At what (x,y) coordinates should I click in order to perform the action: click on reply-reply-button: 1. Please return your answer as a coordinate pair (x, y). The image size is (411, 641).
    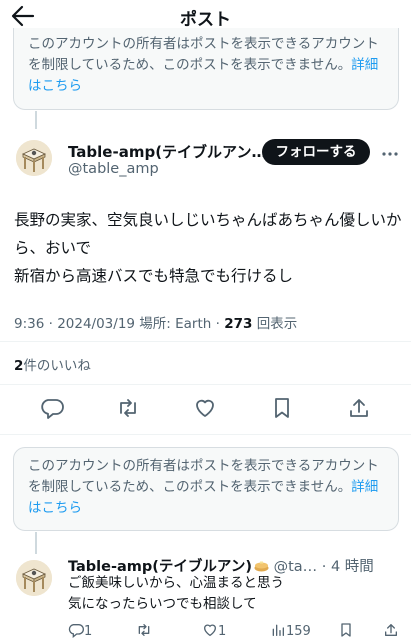
    Looking at the image, I should click on (80, 630).